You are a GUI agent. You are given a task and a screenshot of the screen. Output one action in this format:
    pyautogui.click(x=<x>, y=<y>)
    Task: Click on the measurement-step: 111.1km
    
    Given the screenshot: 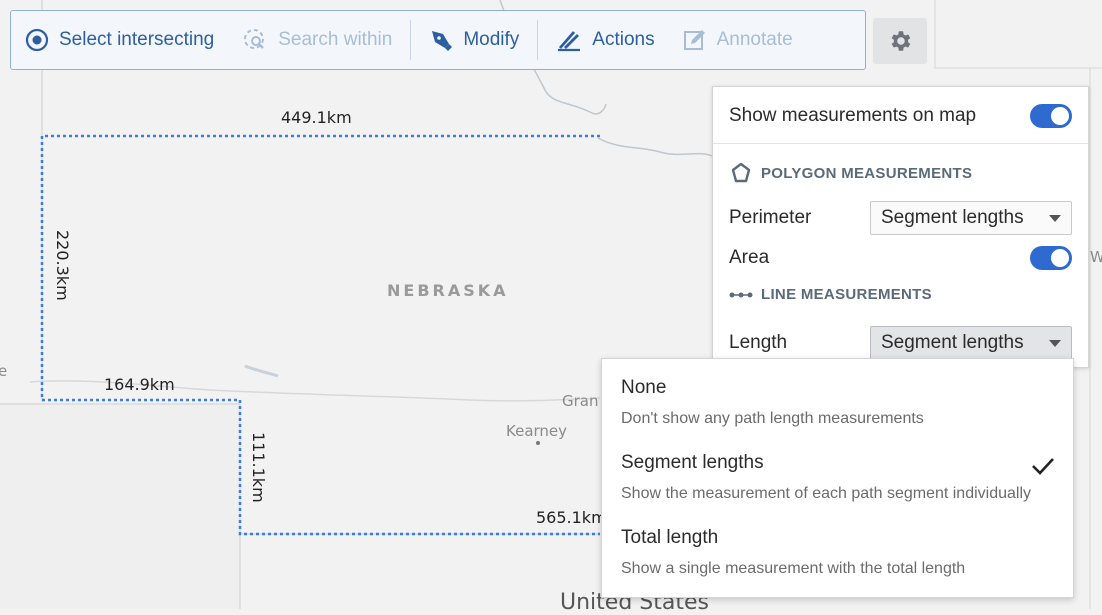 What is the action you would take?
    pyautogui.click(x=258, y=467)
    